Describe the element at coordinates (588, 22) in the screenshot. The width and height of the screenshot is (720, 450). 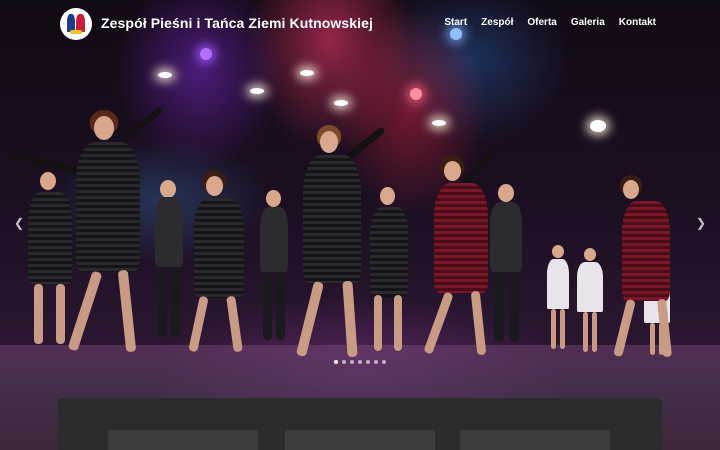
I see `nav-item-galeria: Galeria` at that location.